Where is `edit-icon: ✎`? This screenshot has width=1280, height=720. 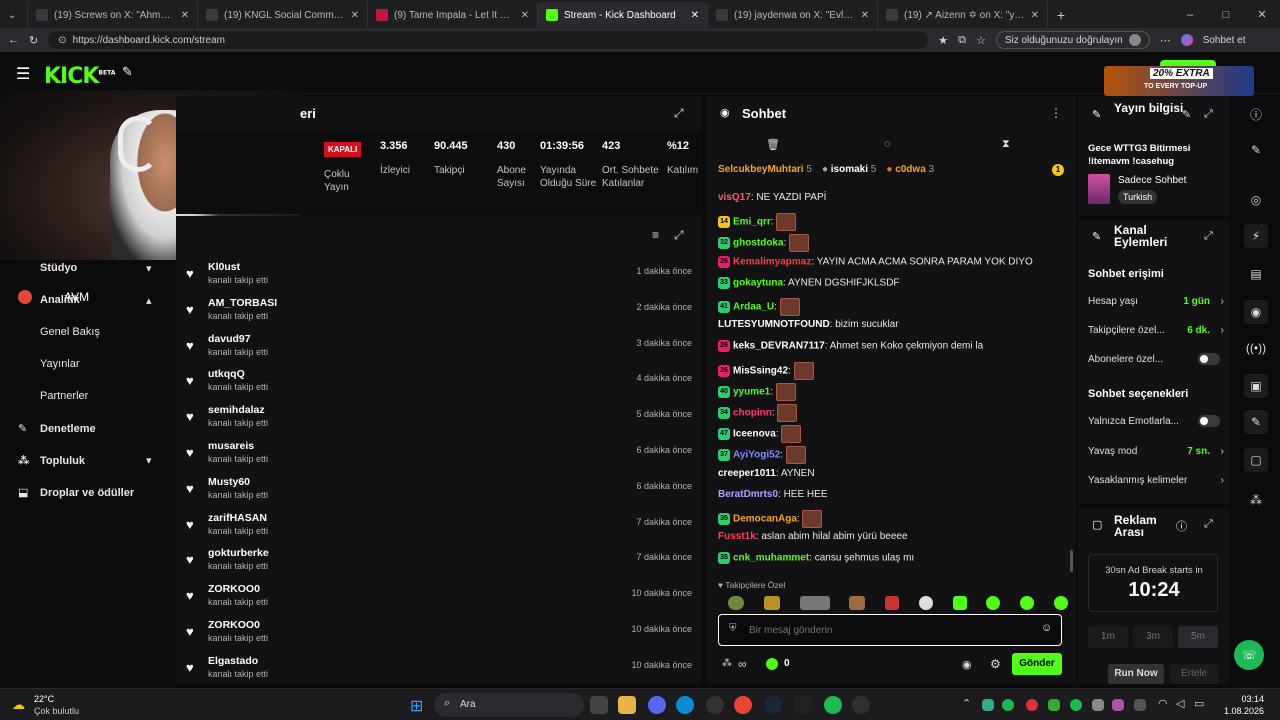
edit-icon: ✎ is located at coordinates (1186, 114).